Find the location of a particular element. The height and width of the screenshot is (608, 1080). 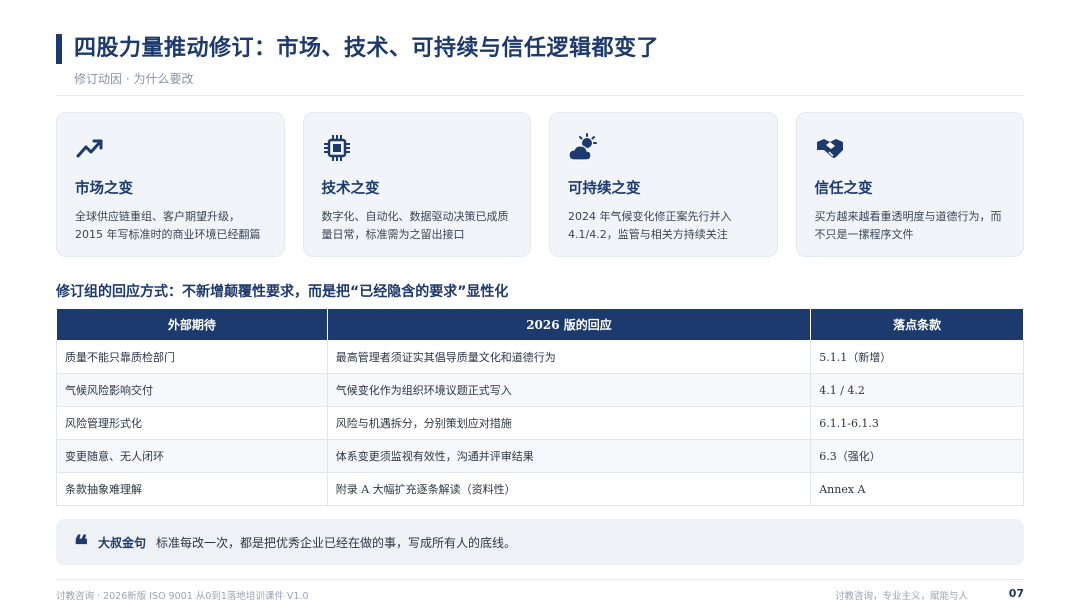

column-header: 落点条款 is located at coordinates (917, 324).